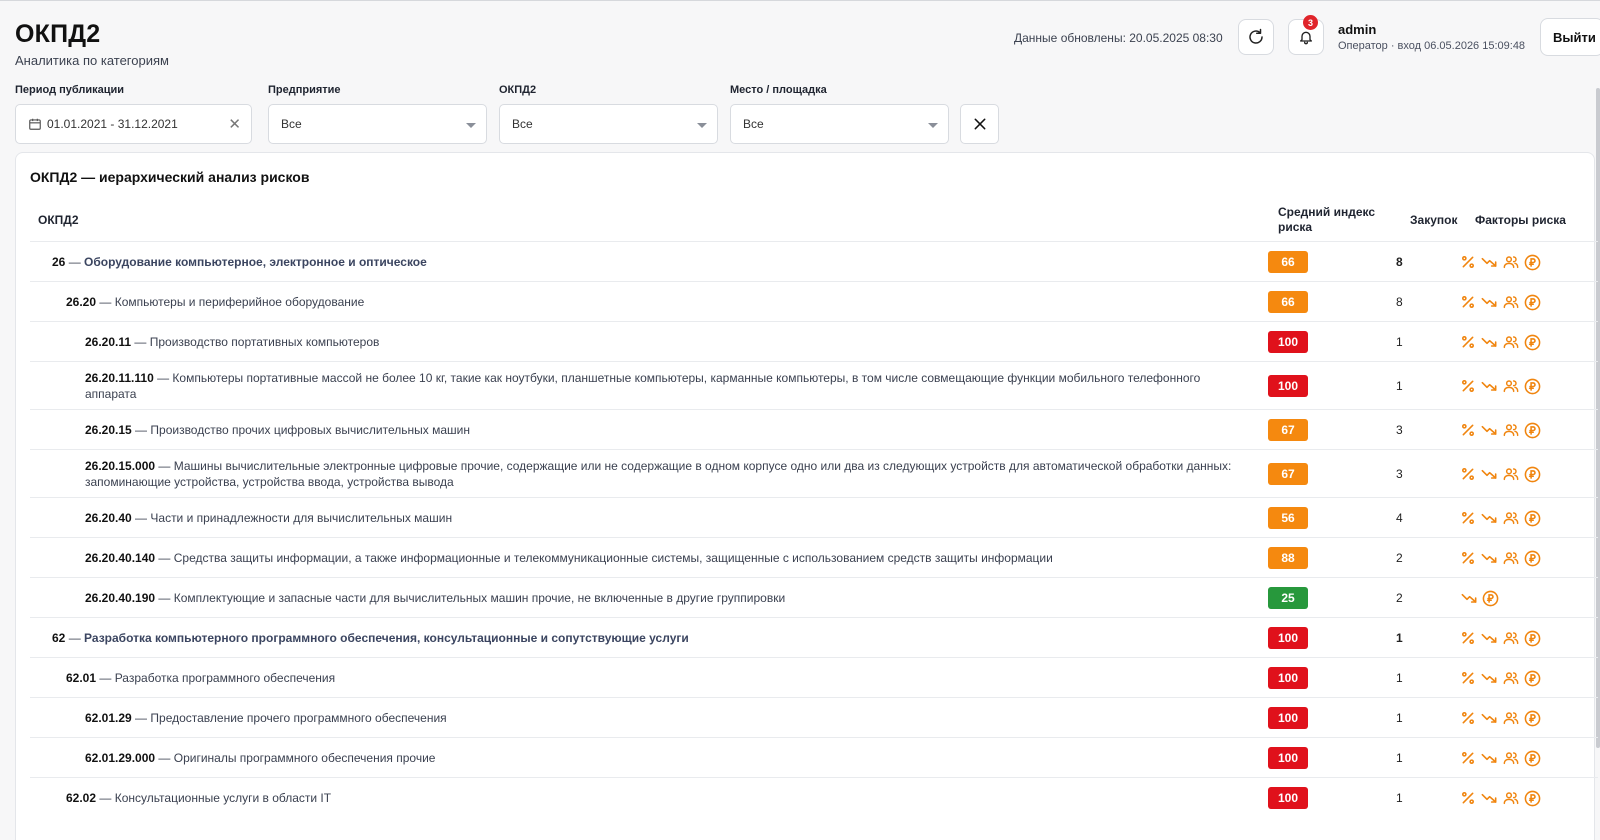 This screenshot has height=840, width=1600. Describe the element at coordinates (839, 124) in the screenshot. I see `place-filter-select: Все` at that location.